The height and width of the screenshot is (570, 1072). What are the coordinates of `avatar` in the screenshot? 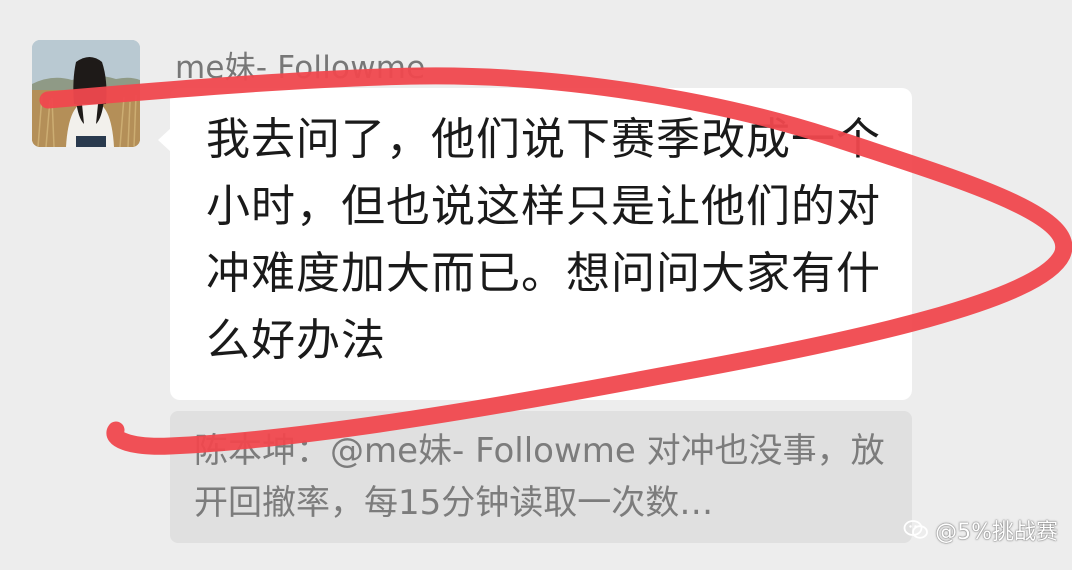 It's located at (86, 93).